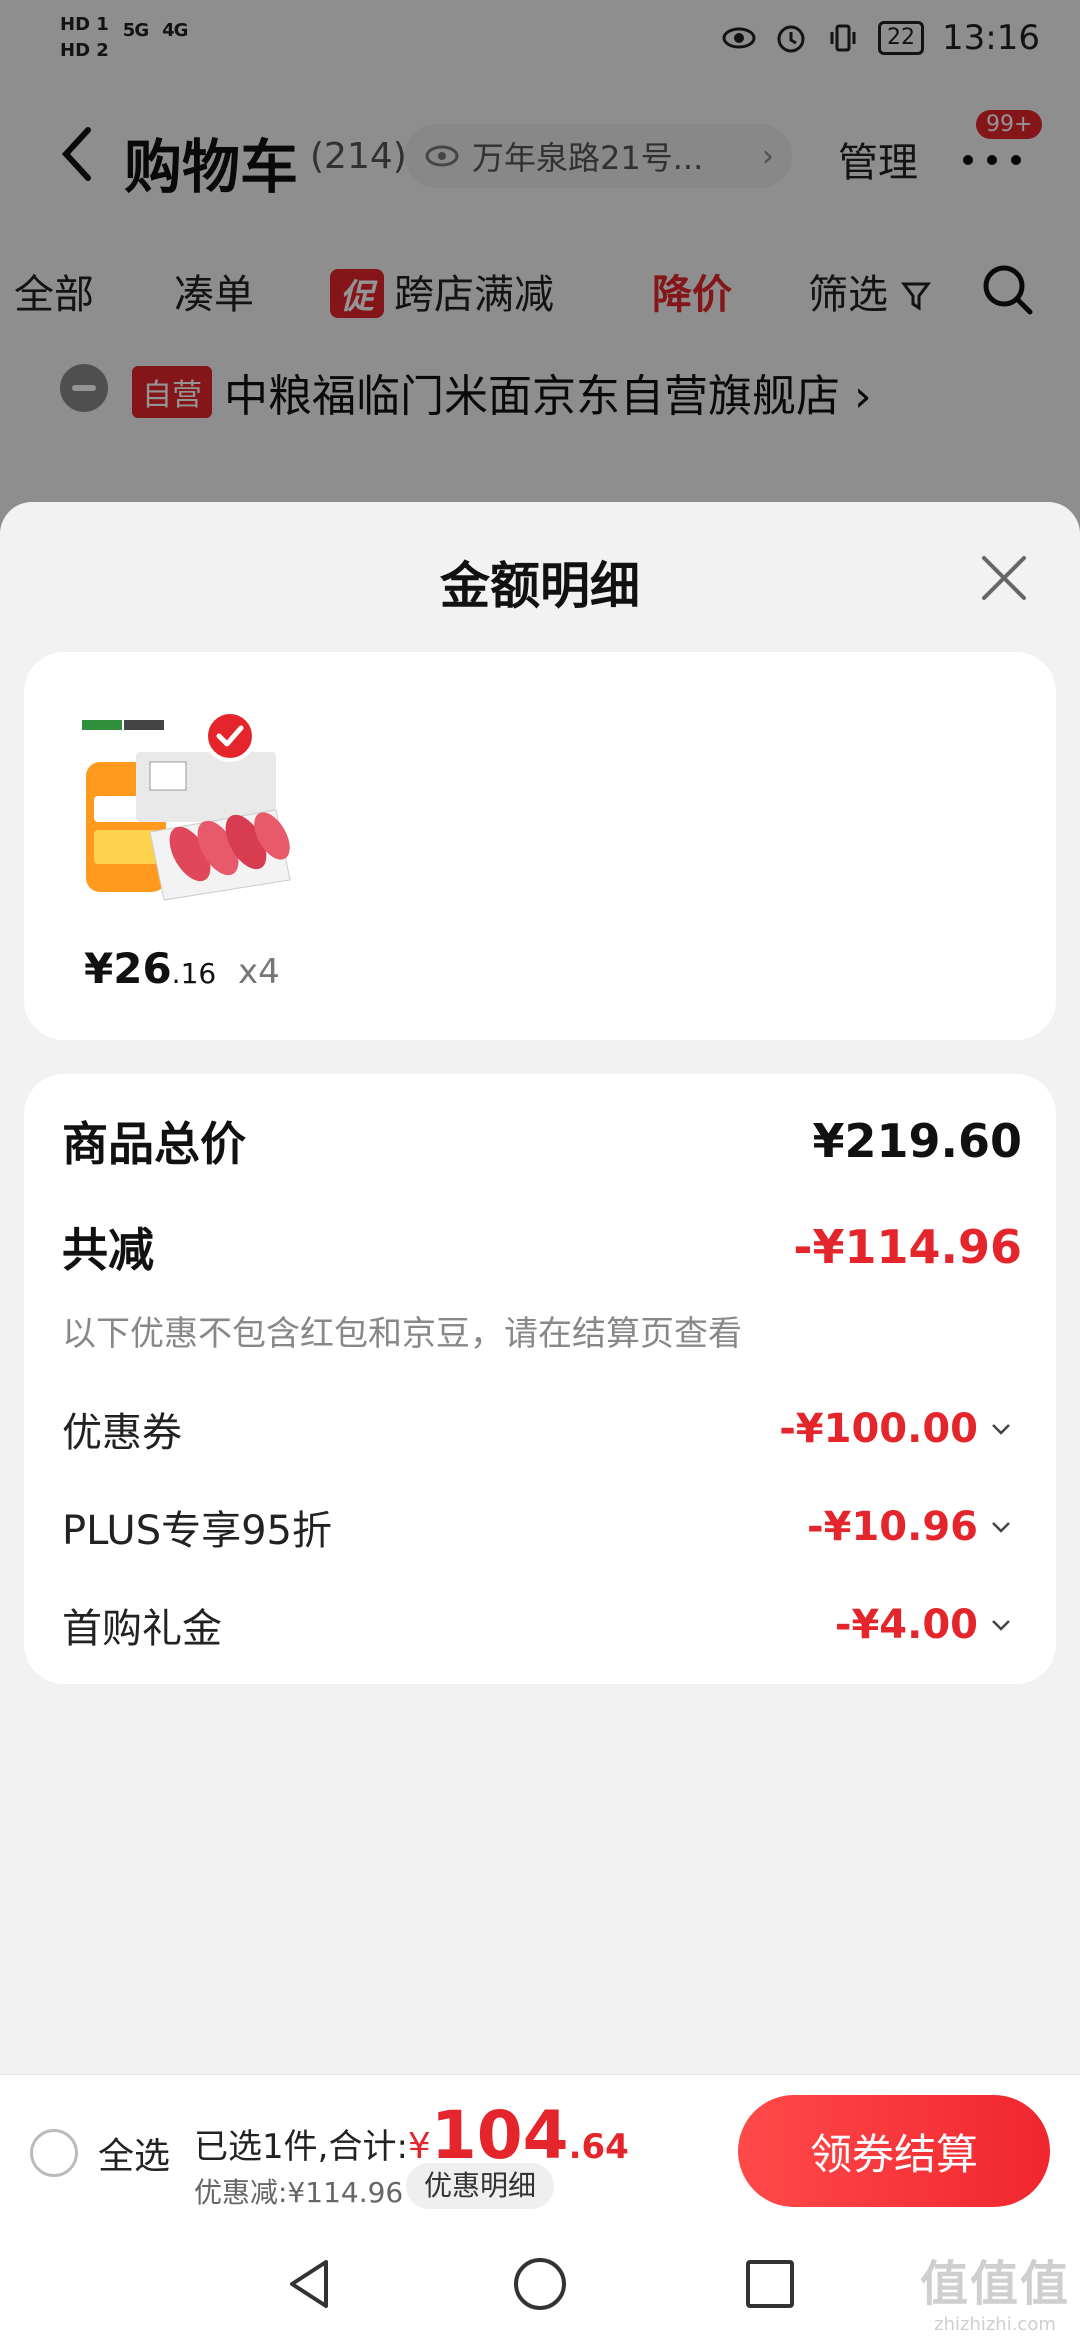 The width and height of the screenshot is (1080, 2340). I want to click on discount-row-first-purchase: 首购礼金 -¥4.00, so click(537, 1625).